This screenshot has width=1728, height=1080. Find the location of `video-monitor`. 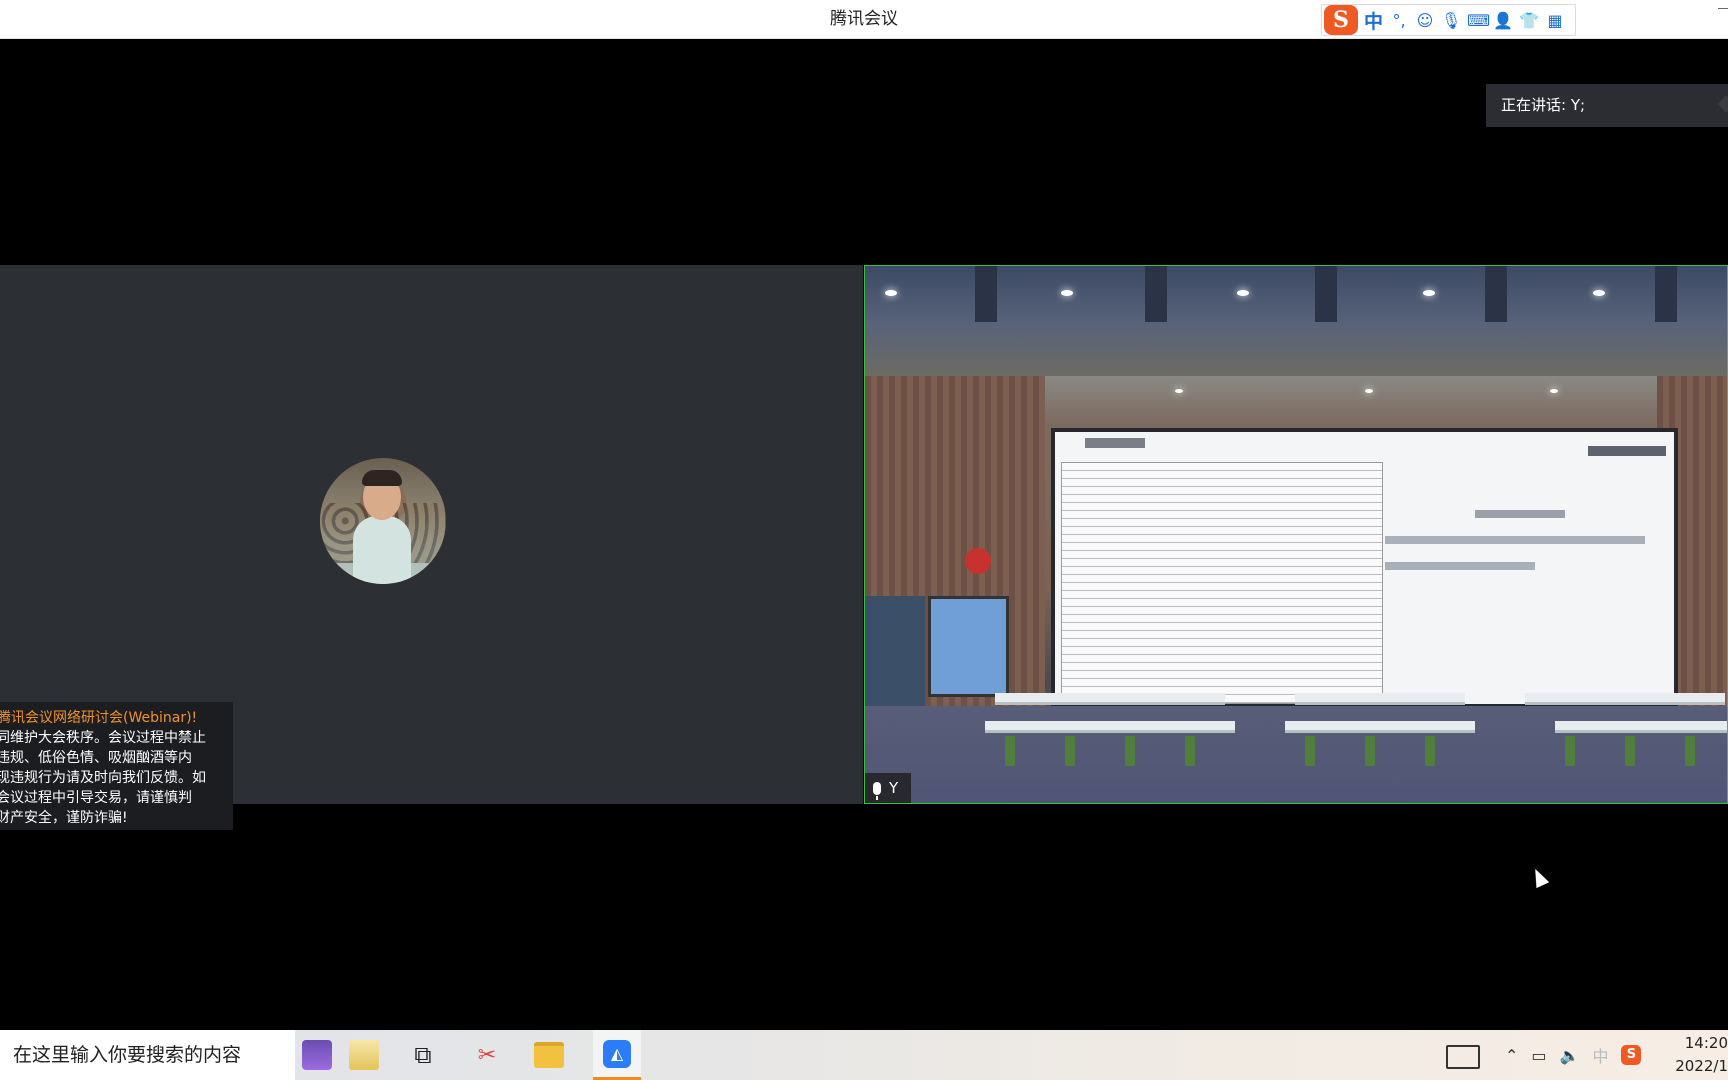

video-monitor is located at coordinates (968, 646).